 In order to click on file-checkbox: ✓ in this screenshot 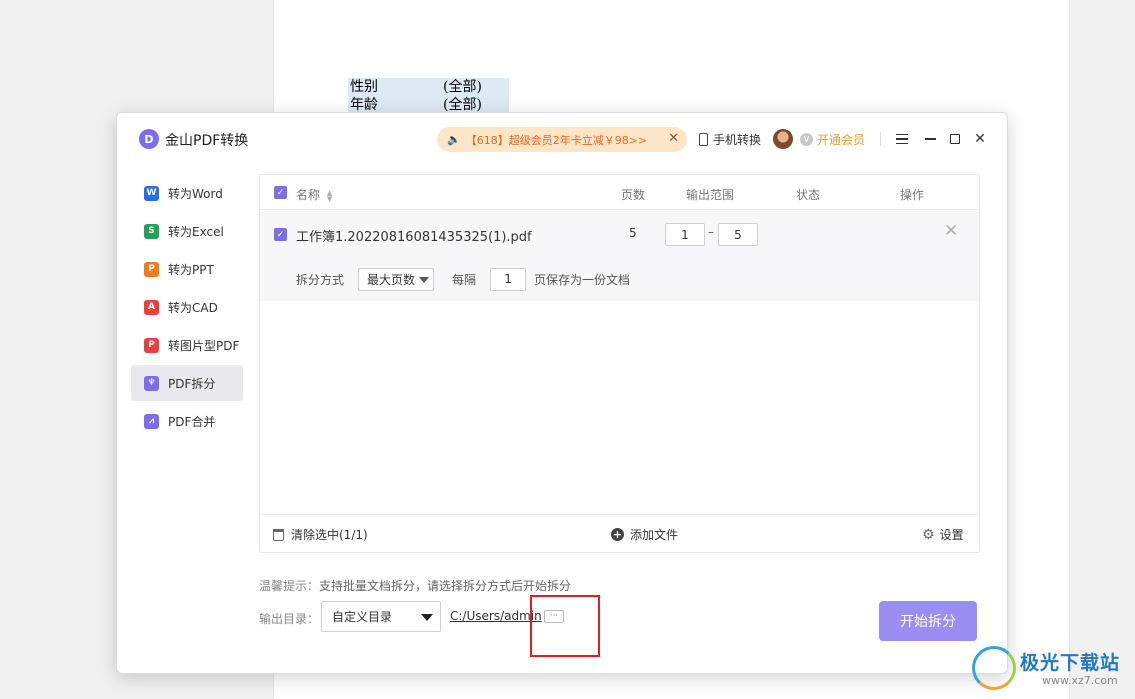, I will do `click(280, 234)`.